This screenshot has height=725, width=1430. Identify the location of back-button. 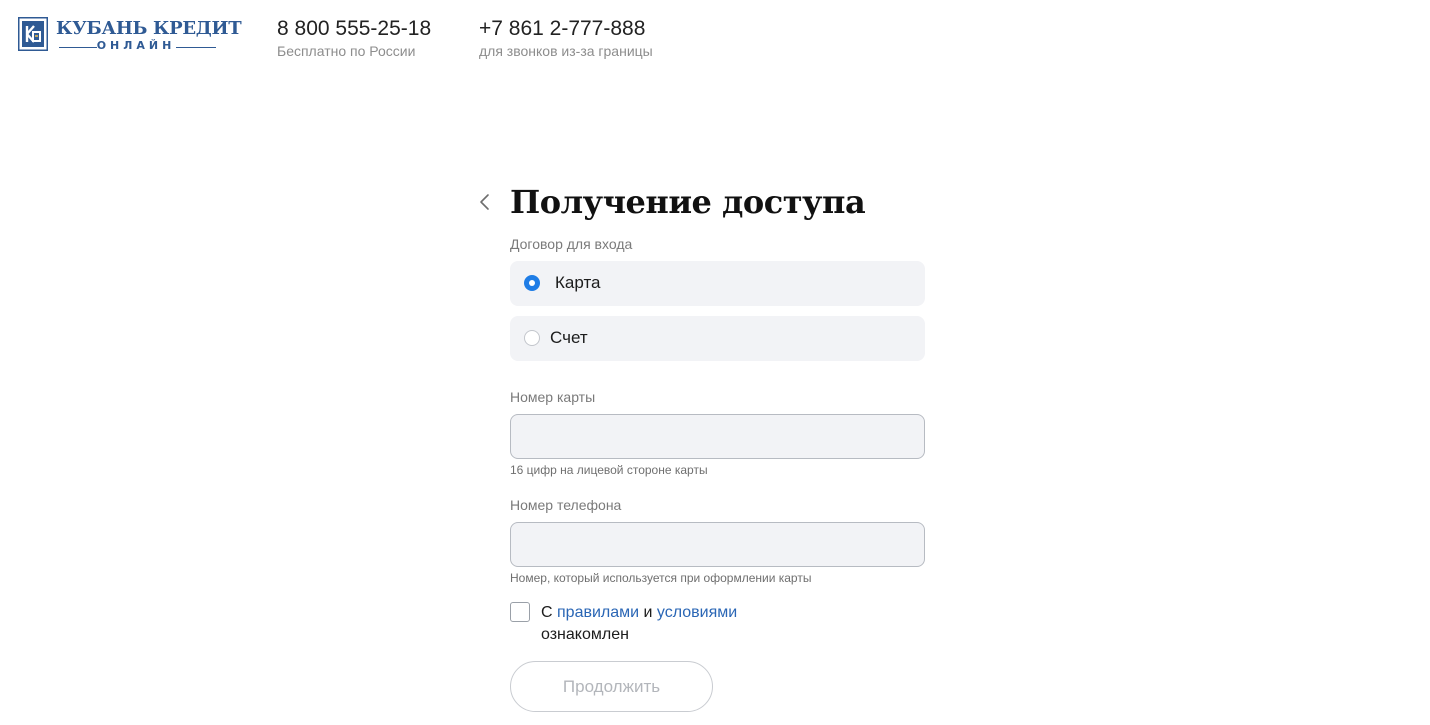
(485, 202).